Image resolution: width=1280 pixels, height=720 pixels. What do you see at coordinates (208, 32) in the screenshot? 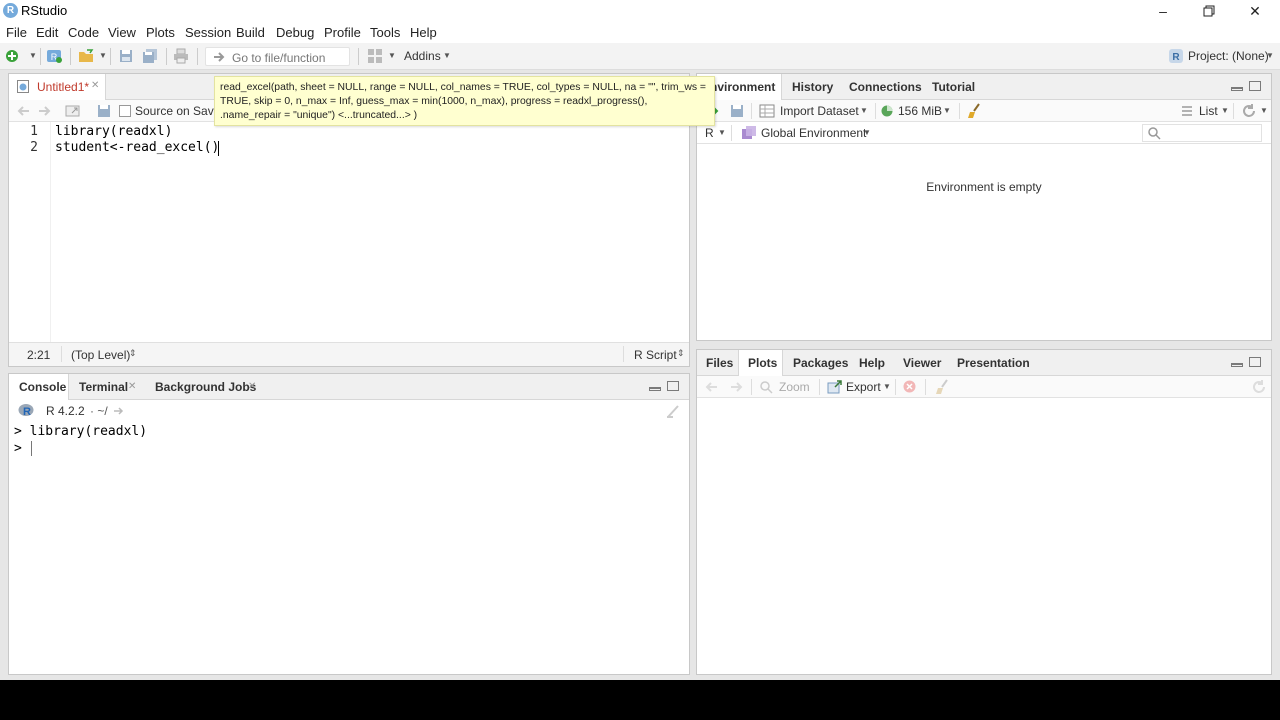
I see `menu-session: Session` at bounding box center [208, 32].